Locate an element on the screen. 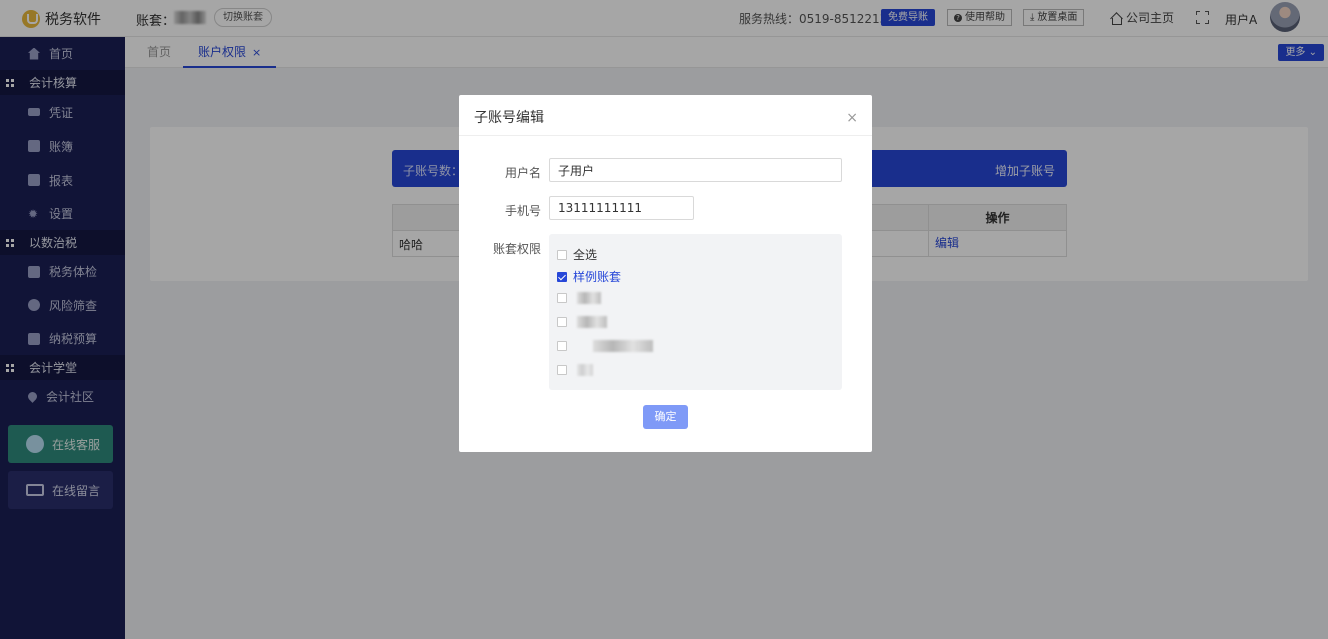 Image resolution: width=1328 pixels, height=639 pixels. phone-label: 手机号 is located at coordinates (522, 211).